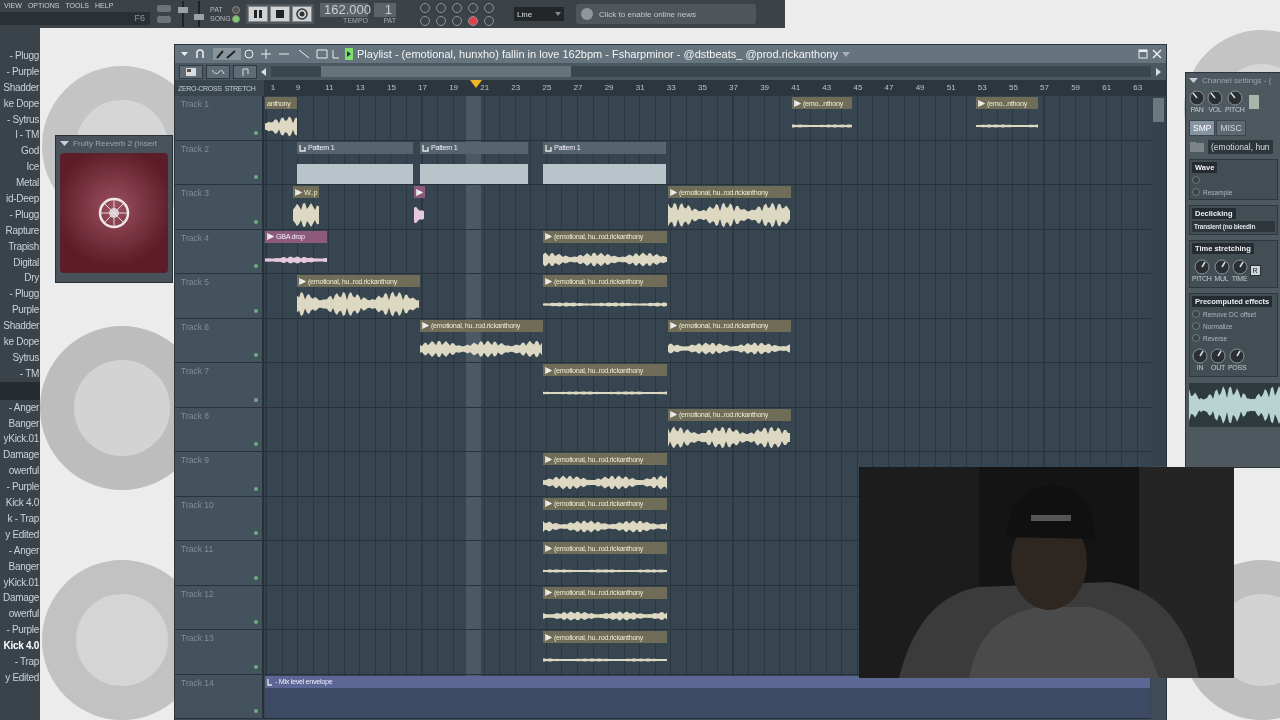 Image resolution: width=1280 pixels, height=720 pixels. I want to click on record-icon, so click(302, 14).